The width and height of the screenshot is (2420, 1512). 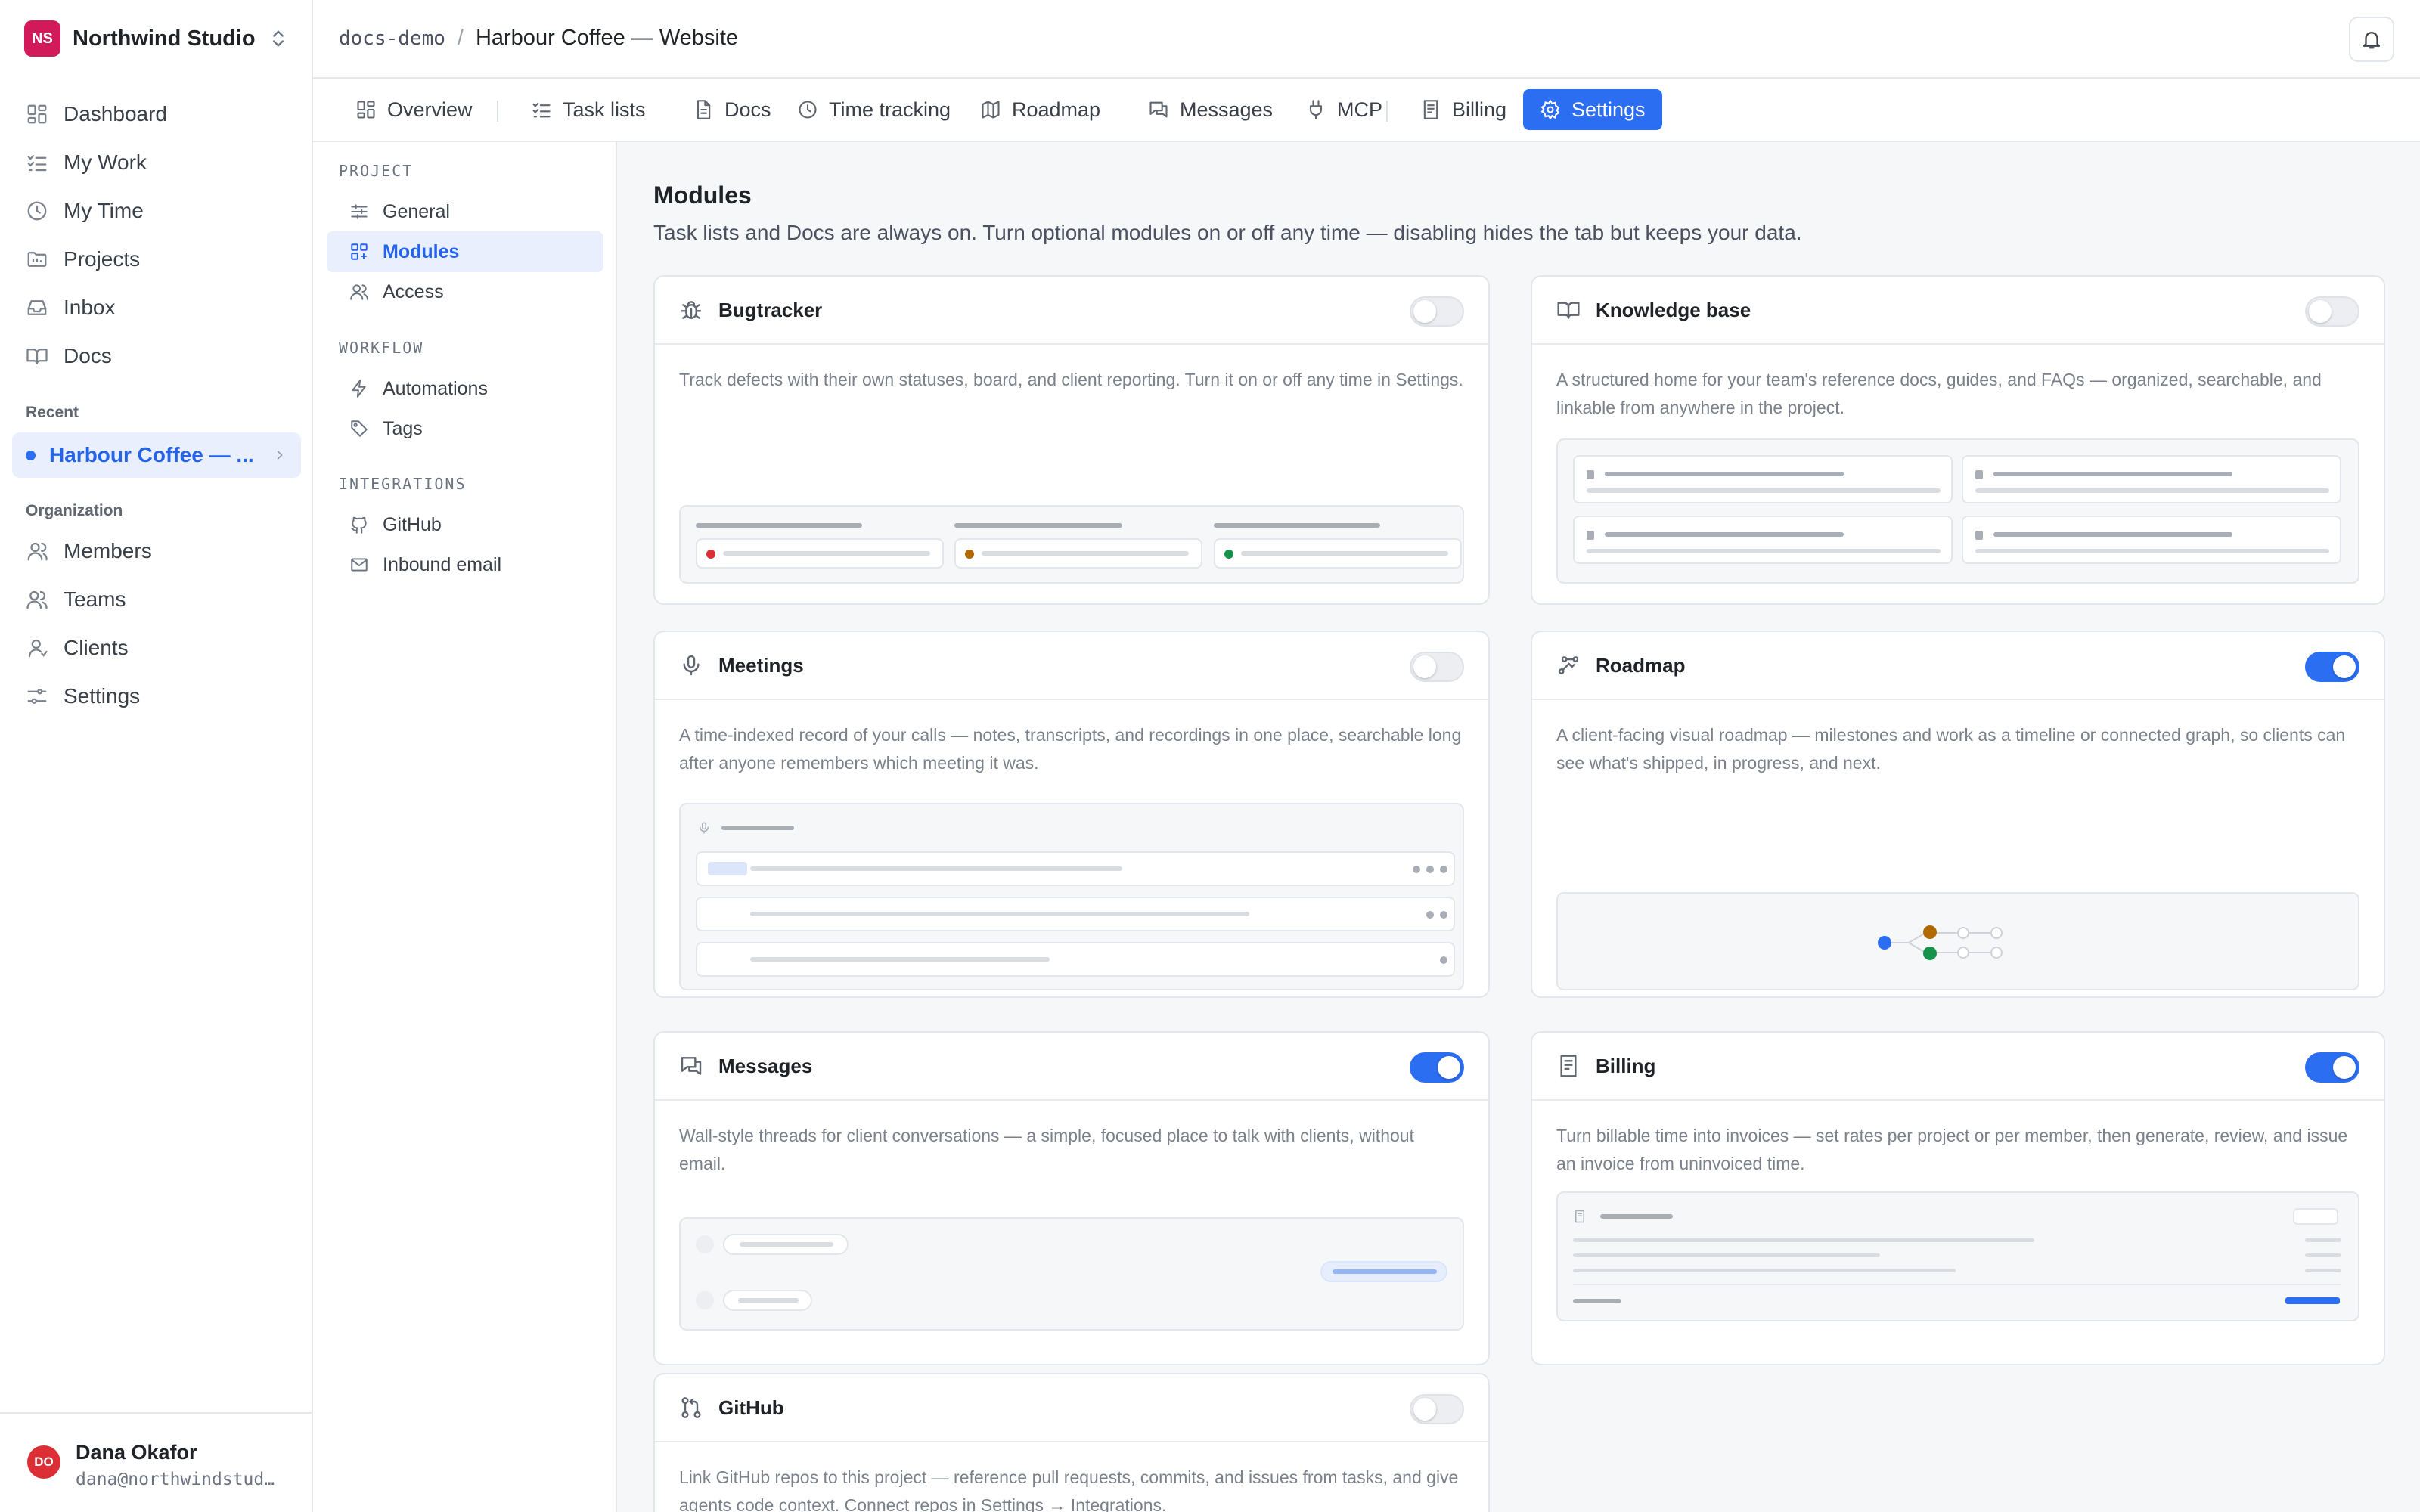 What do you see at coordinates (2332, 667) in the screenshot?
I see `module-toggle-roadmap` at bounding box center [2332, 667].